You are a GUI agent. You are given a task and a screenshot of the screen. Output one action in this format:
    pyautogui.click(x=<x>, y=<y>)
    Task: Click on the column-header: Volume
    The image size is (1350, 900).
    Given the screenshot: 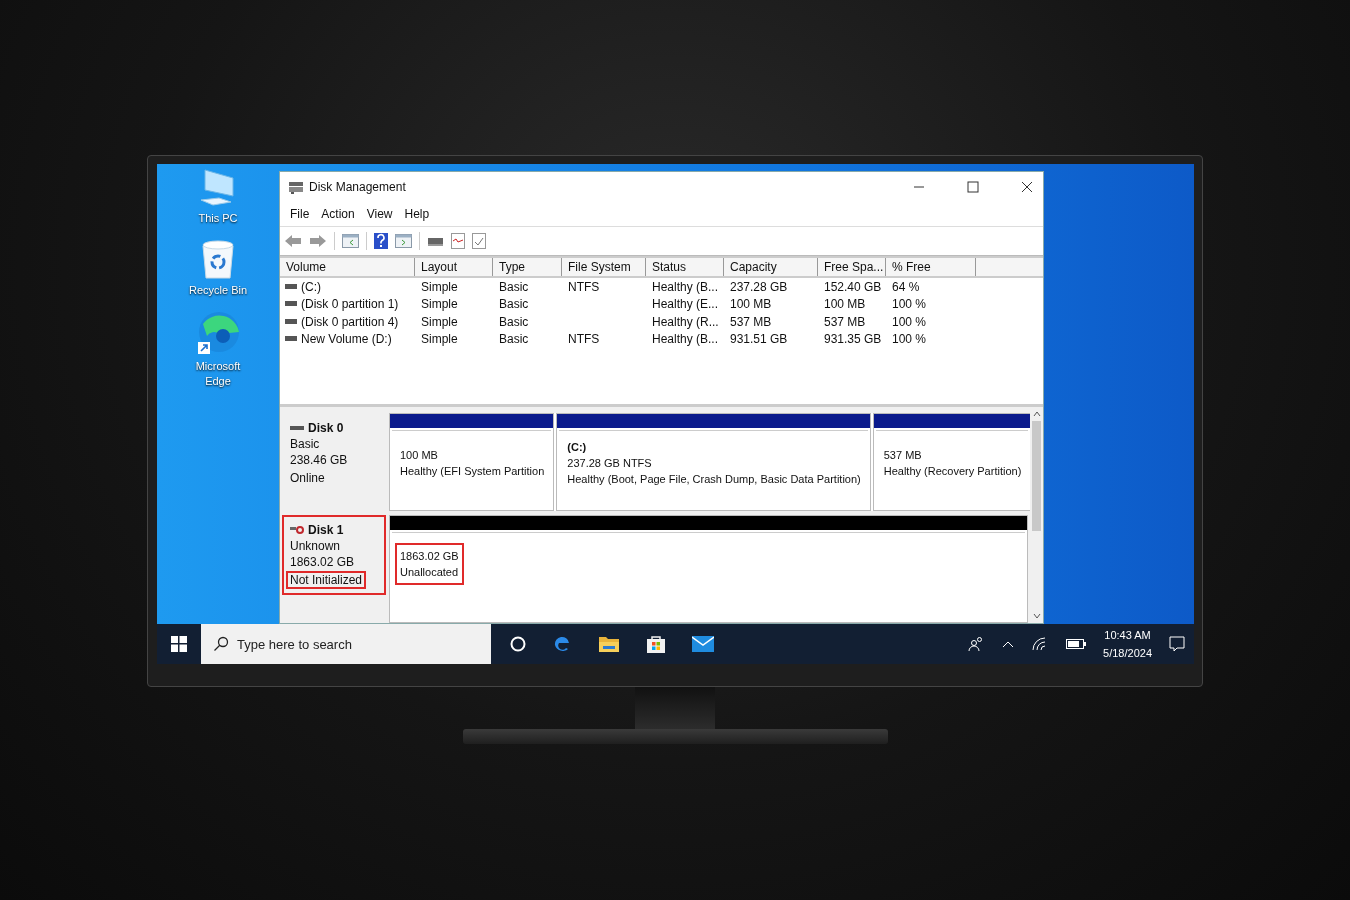 What is the action you would take?
    pyautogui.click(x=347, y=267)
    